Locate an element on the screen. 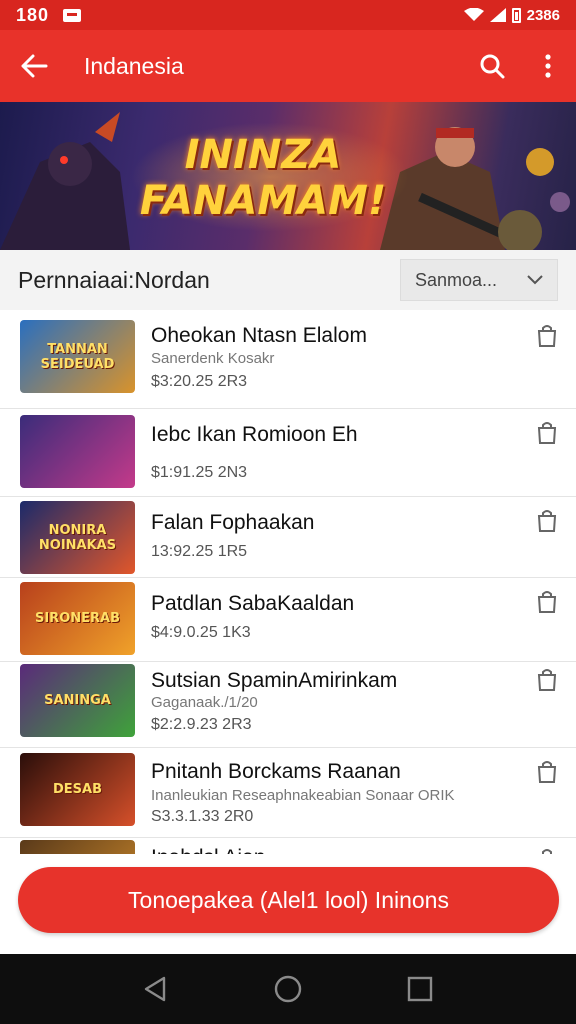  game-name: Inabdsl Aian is located at coordinates (208, 850).